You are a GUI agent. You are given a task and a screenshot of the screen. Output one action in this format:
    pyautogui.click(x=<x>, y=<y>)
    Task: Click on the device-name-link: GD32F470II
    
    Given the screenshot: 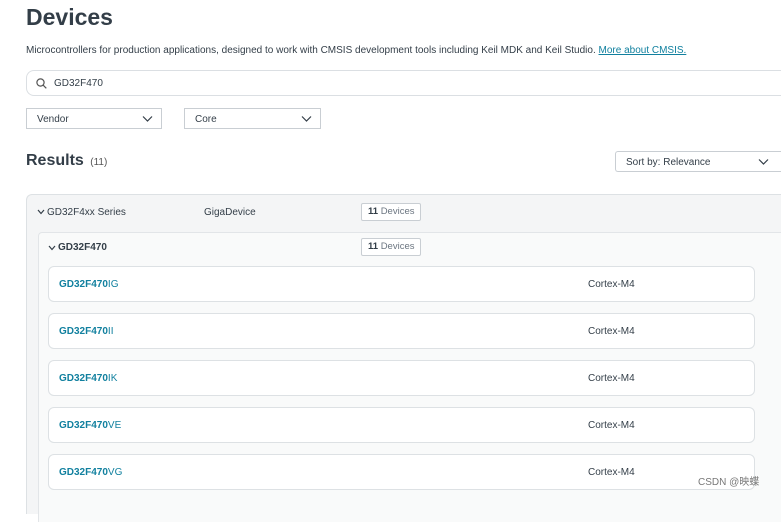 What is the action you would take?
    pyautogui.click(x=86, y=331)
    